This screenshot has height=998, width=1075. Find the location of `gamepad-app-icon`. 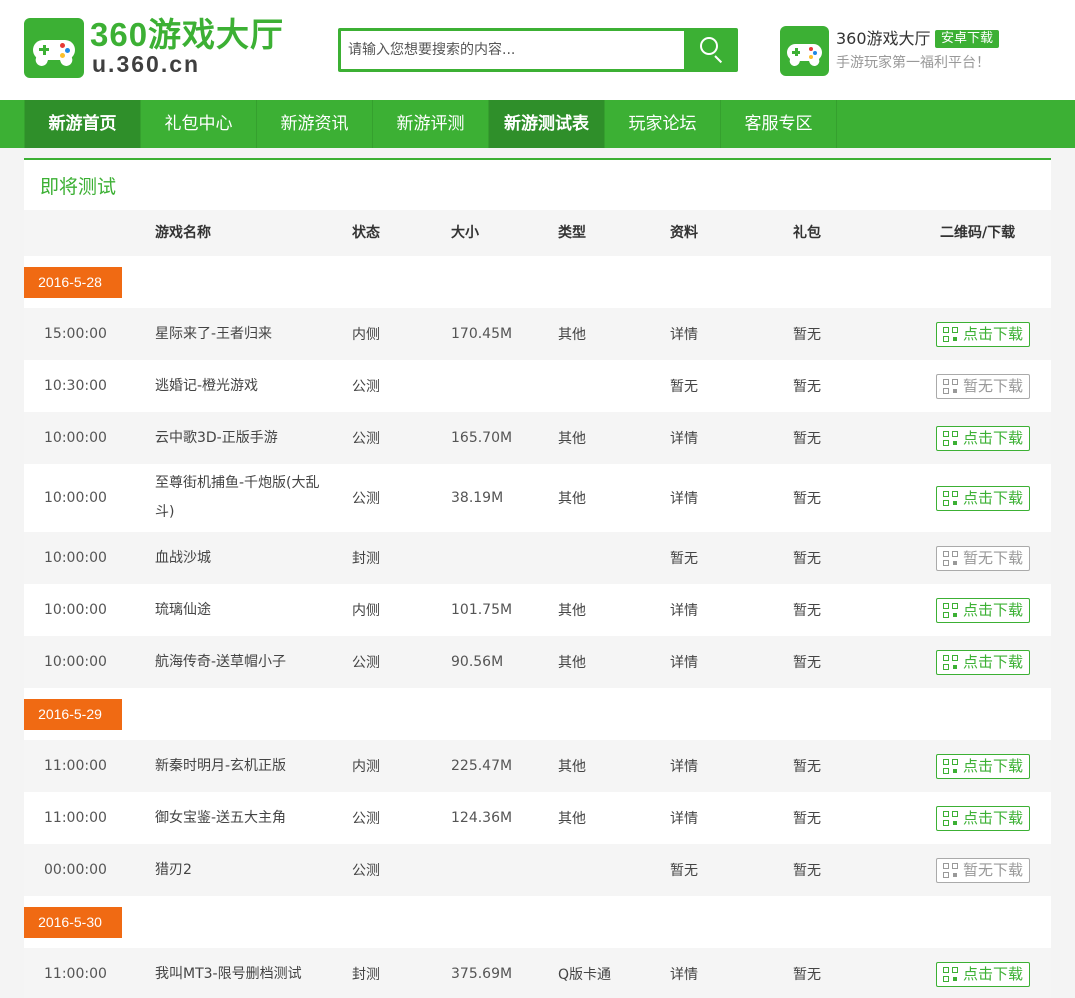

gamepad-app-icon is located at coordinates (804, 51).